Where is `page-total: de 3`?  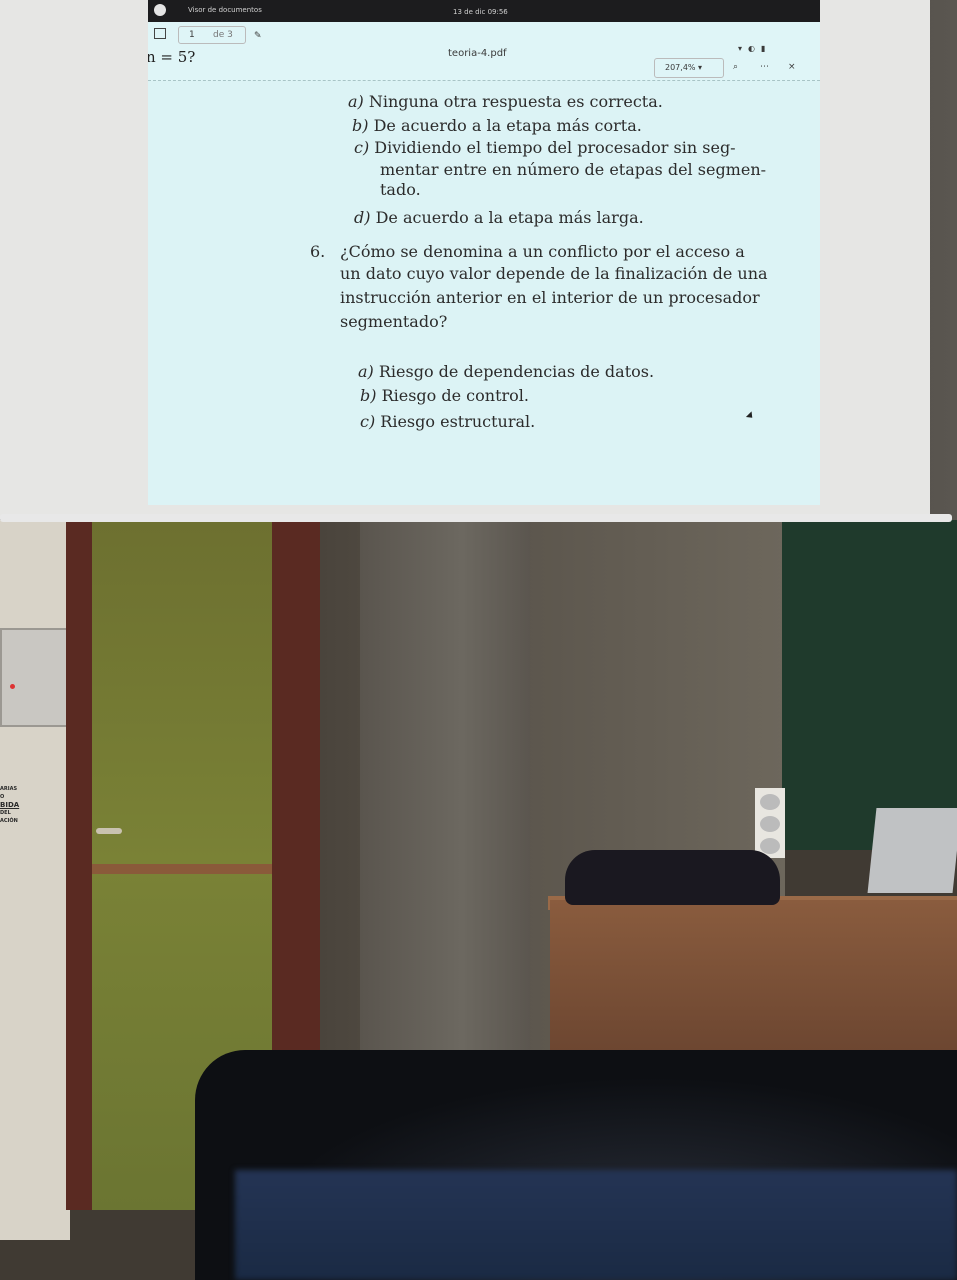
page-total: de 3 is located at coordinates (223, 35).